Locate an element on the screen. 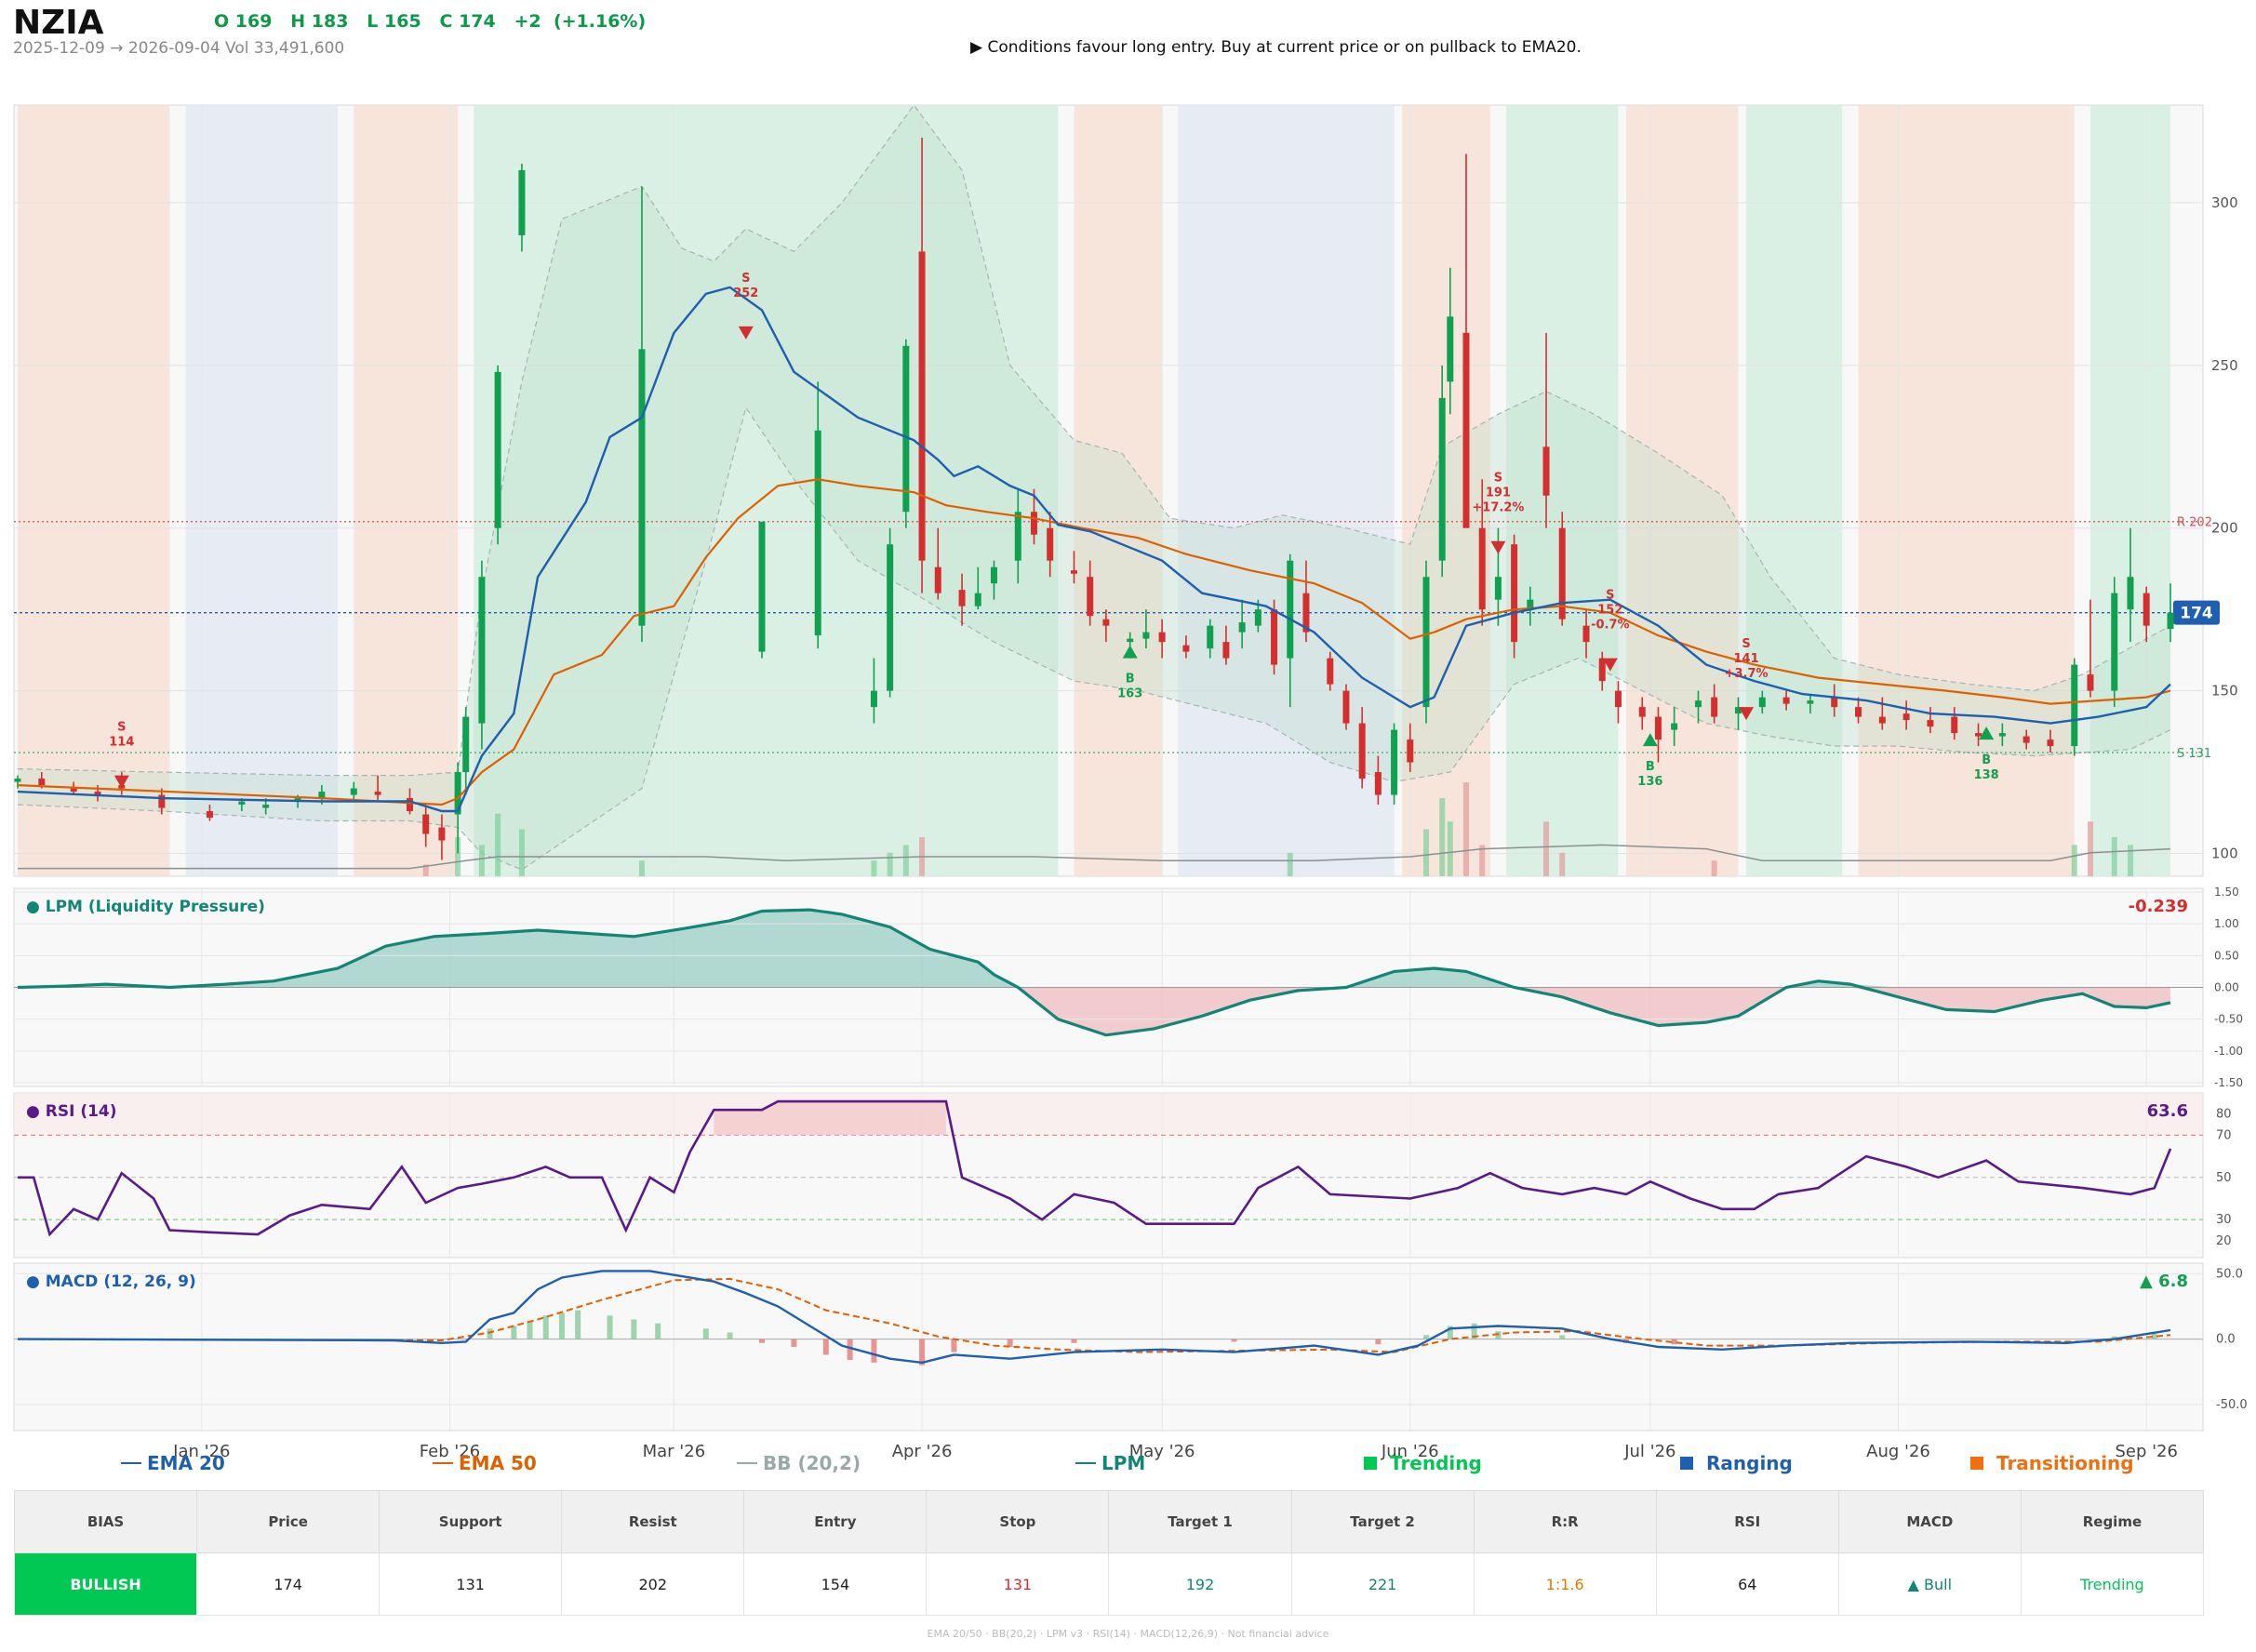 The height and width of the screenshot is (1652, 2256). signal-label: -0.7% is located at coordinates (1610, 626).